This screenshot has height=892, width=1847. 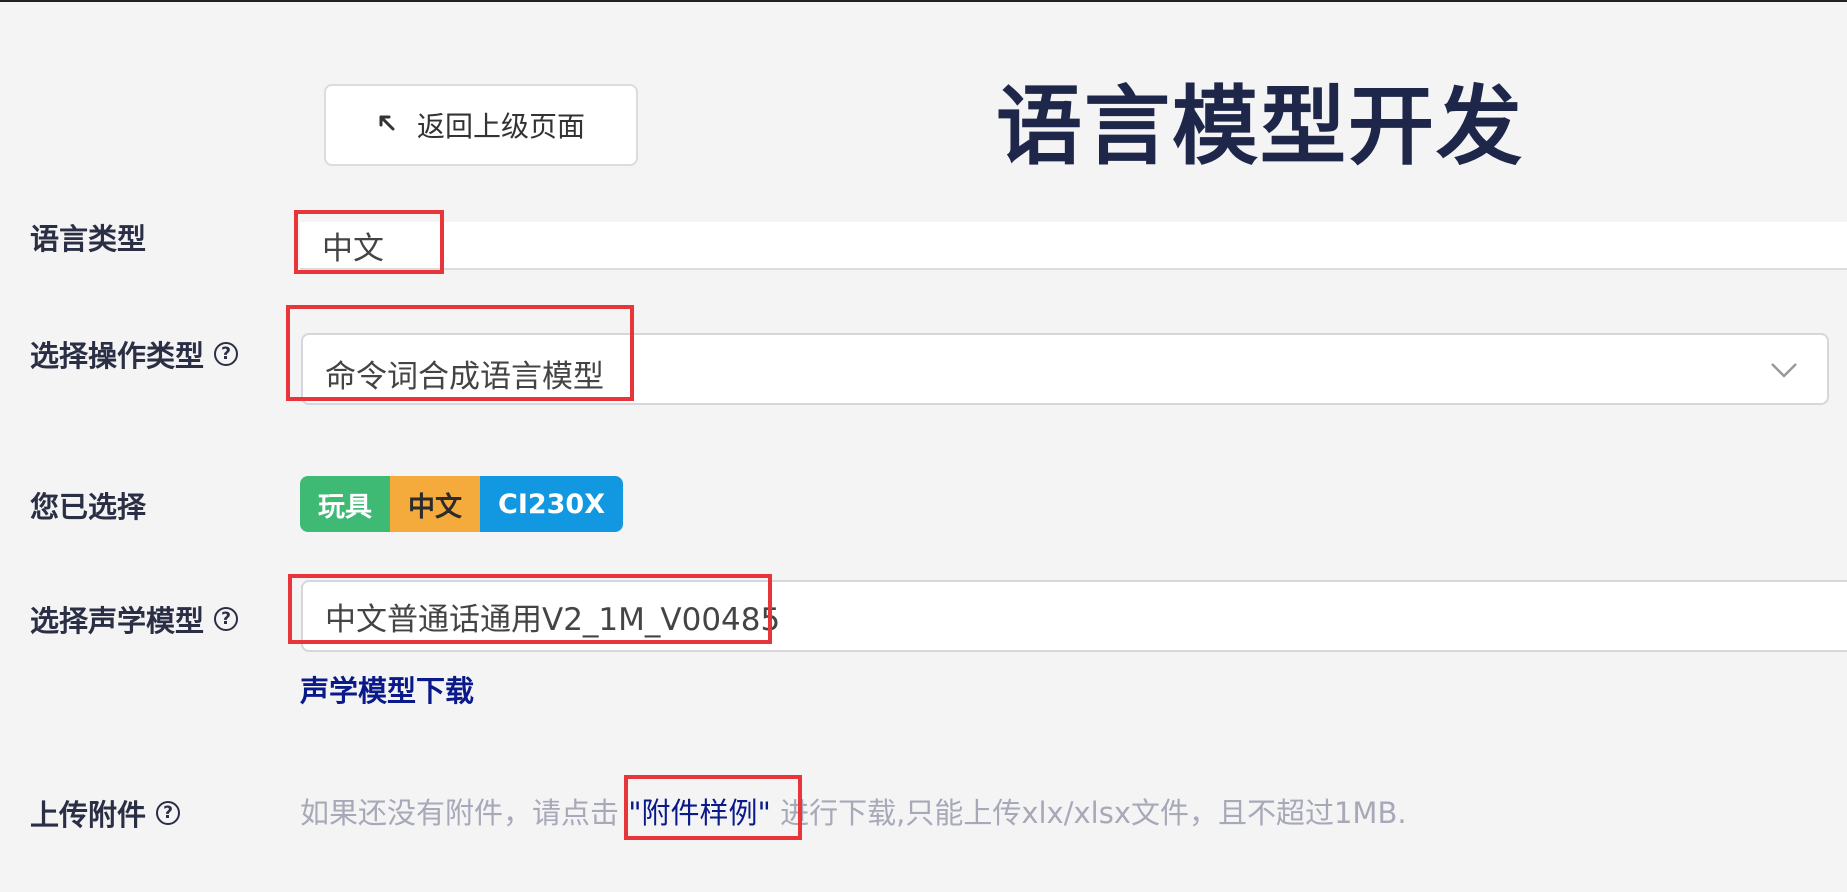 What do you see at coordinates (435, 504) in the screenshot?
I see `tag-chinese: 中文` at bounding box center [435, 504].